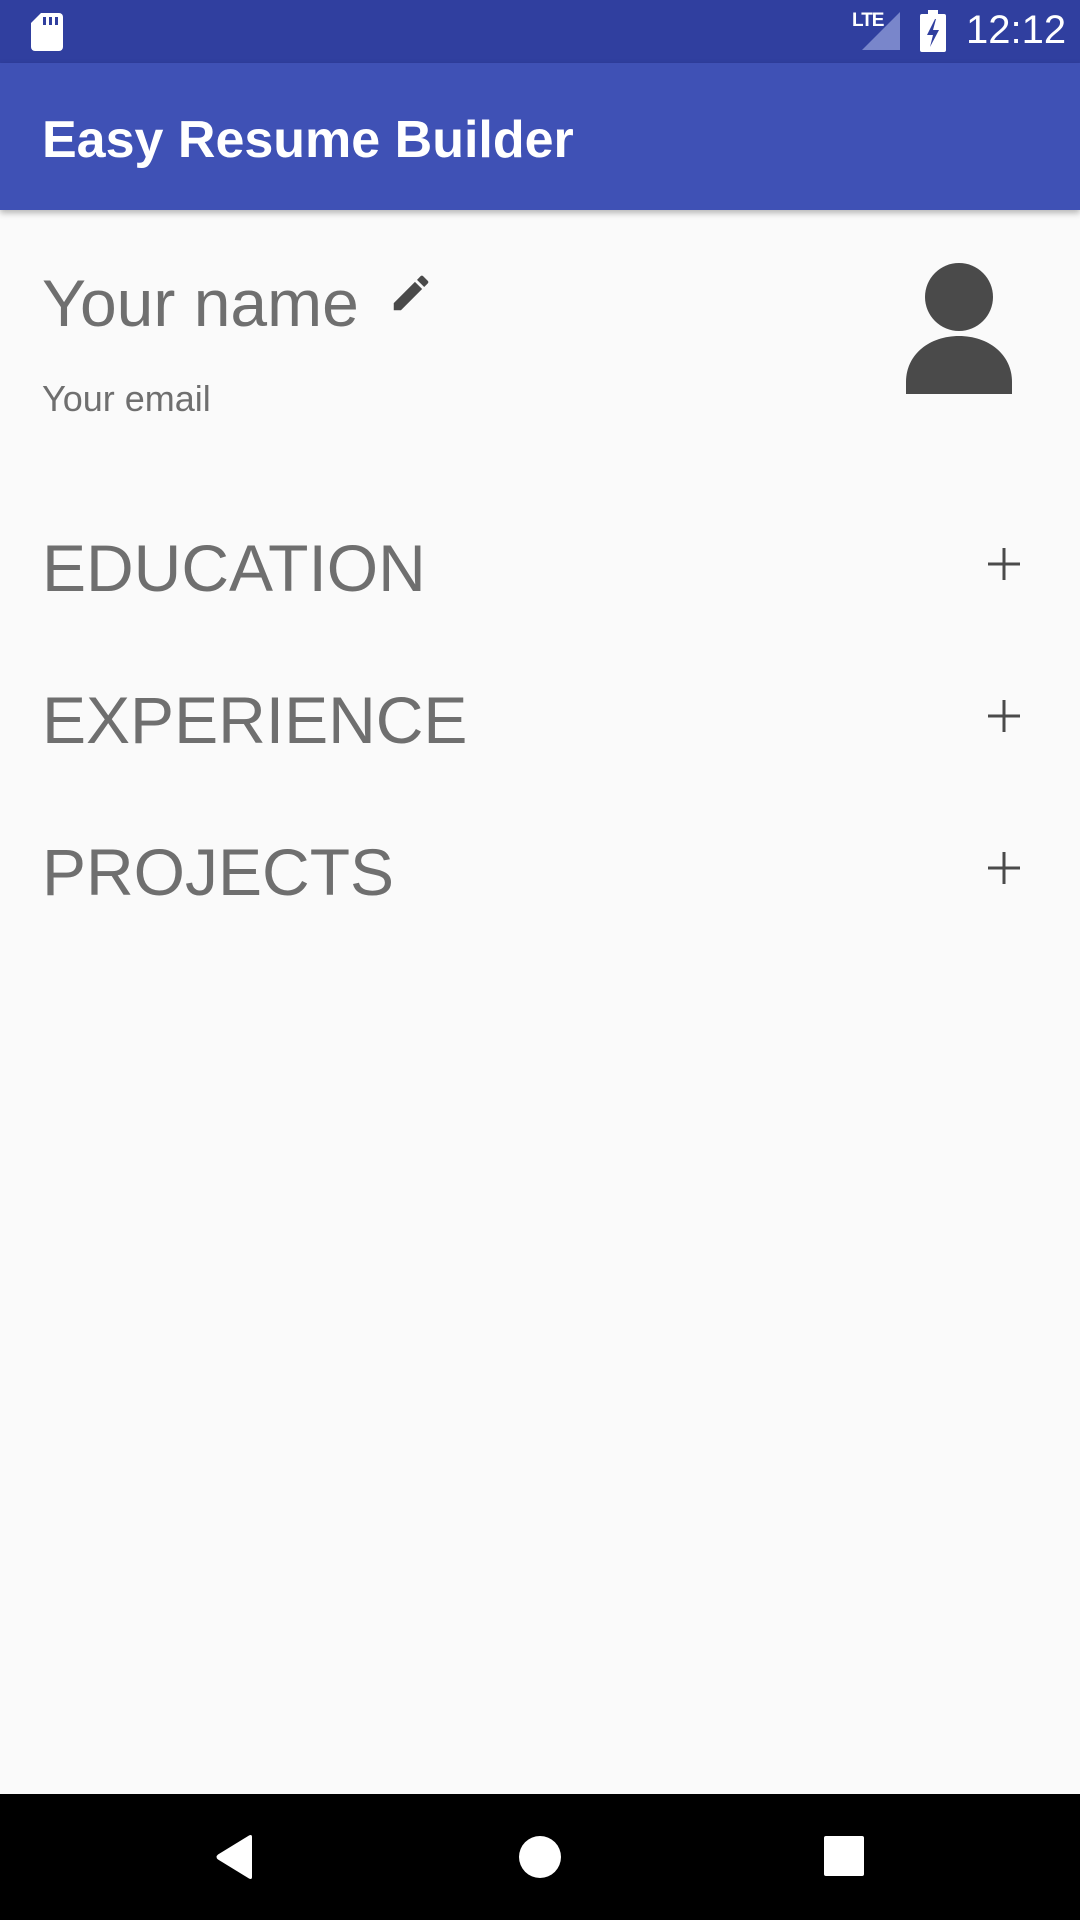 The width and height of the screenshot is (1080, 1920). What do you see at coordinates (47, 32) in the screenshot?
I see `sd-card-icon` at bounding box center [47, 32].